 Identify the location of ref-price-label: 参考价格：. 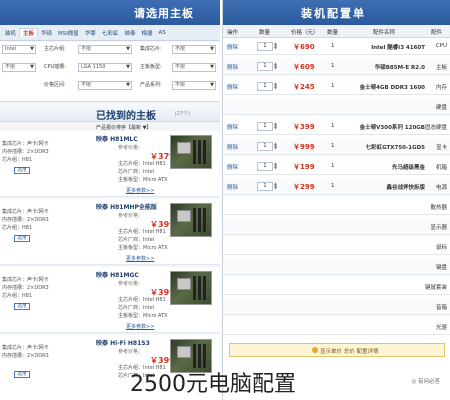
(131, 148).